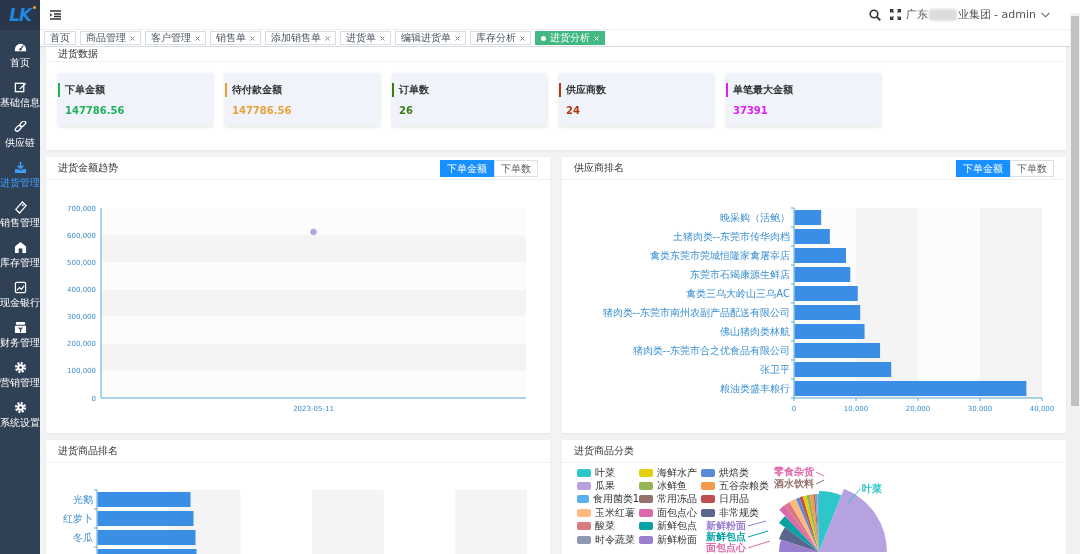 The height and width of the screenshot is (554, 1080). I want to click on legend-label: 时令蔬菜, so click(615, 539).